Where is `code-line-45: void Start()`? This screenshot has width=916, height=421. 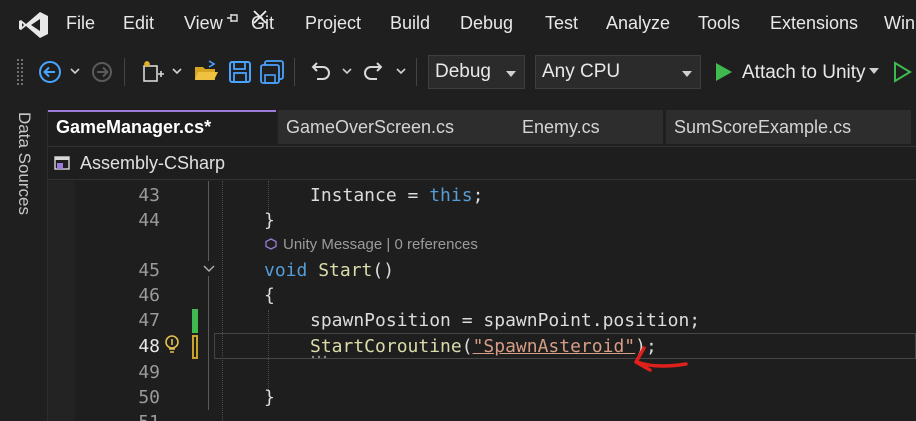
code-line-45: void Start() is located at coordinates (329, 270).